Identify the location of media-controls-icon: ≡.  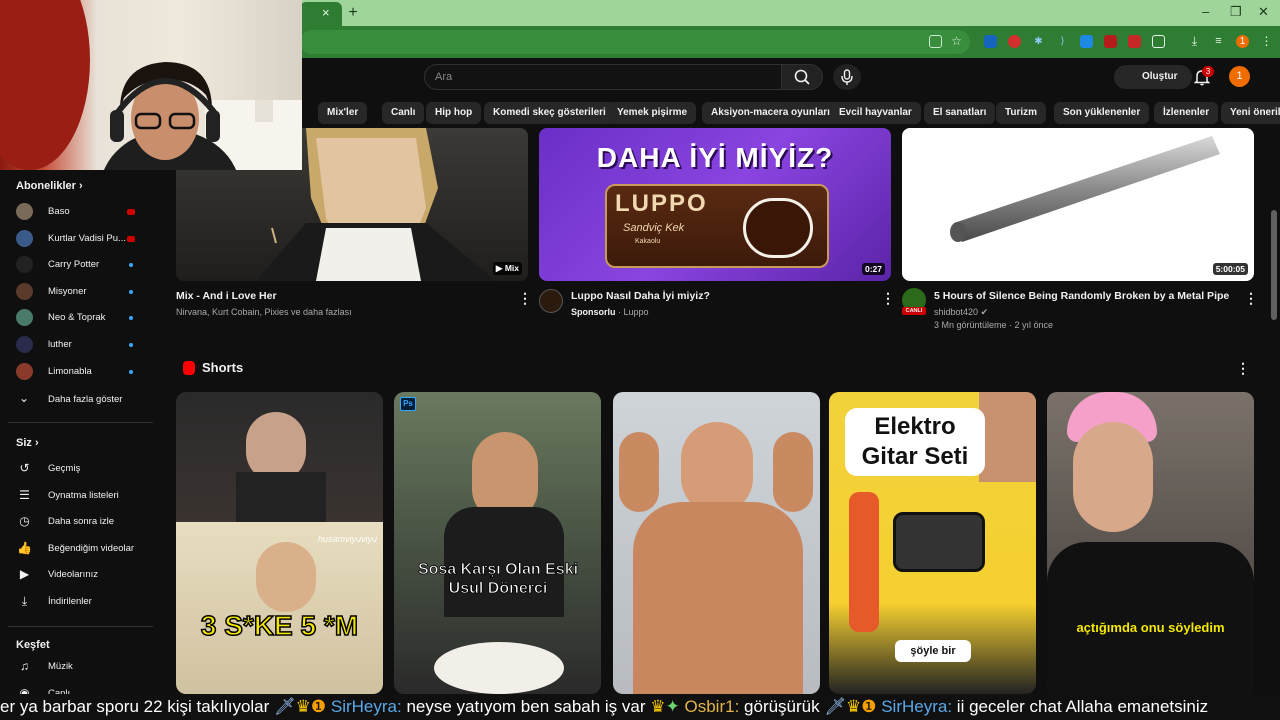
(1218, 41).